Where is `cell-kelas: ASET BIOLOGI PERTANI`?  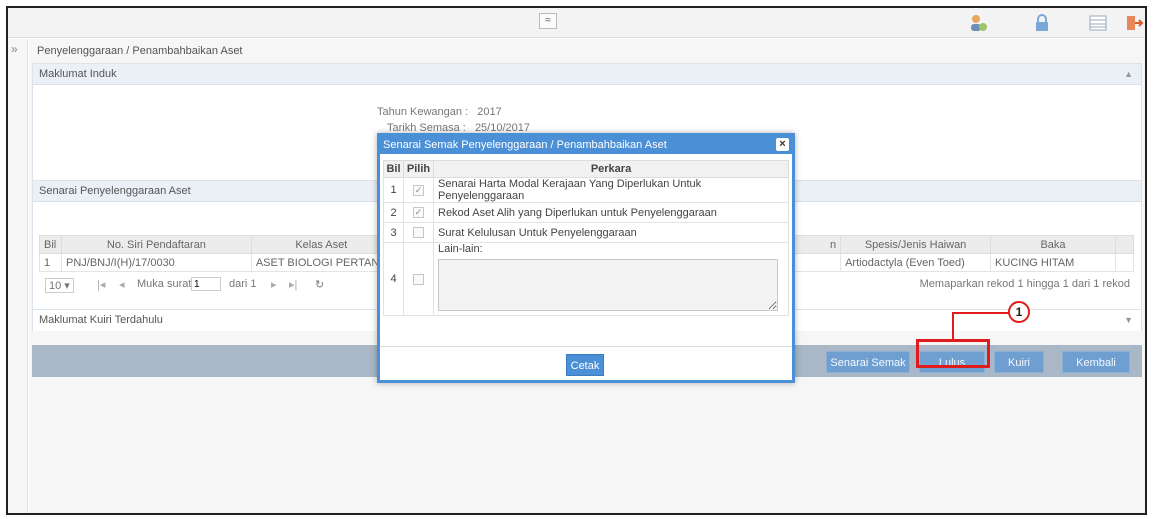
cell-kelas: ASET BIOLOGI PERTANI is located at coordinates (321, 262).